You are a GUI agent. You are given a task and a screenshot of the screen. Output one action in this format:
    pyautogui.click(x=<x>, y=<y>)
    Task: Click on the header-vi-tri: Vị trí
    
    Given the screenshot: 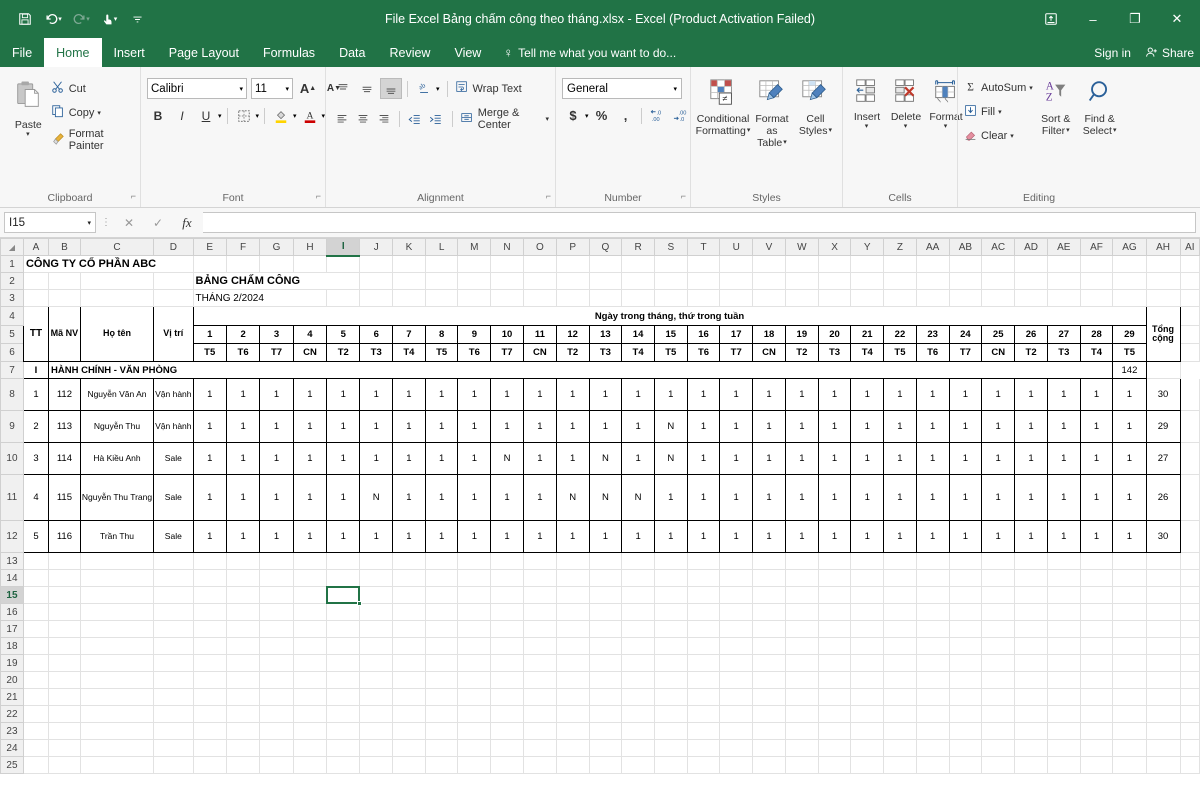 What is the action you would take?
    pyautogui.click(x=173, y=334)
    